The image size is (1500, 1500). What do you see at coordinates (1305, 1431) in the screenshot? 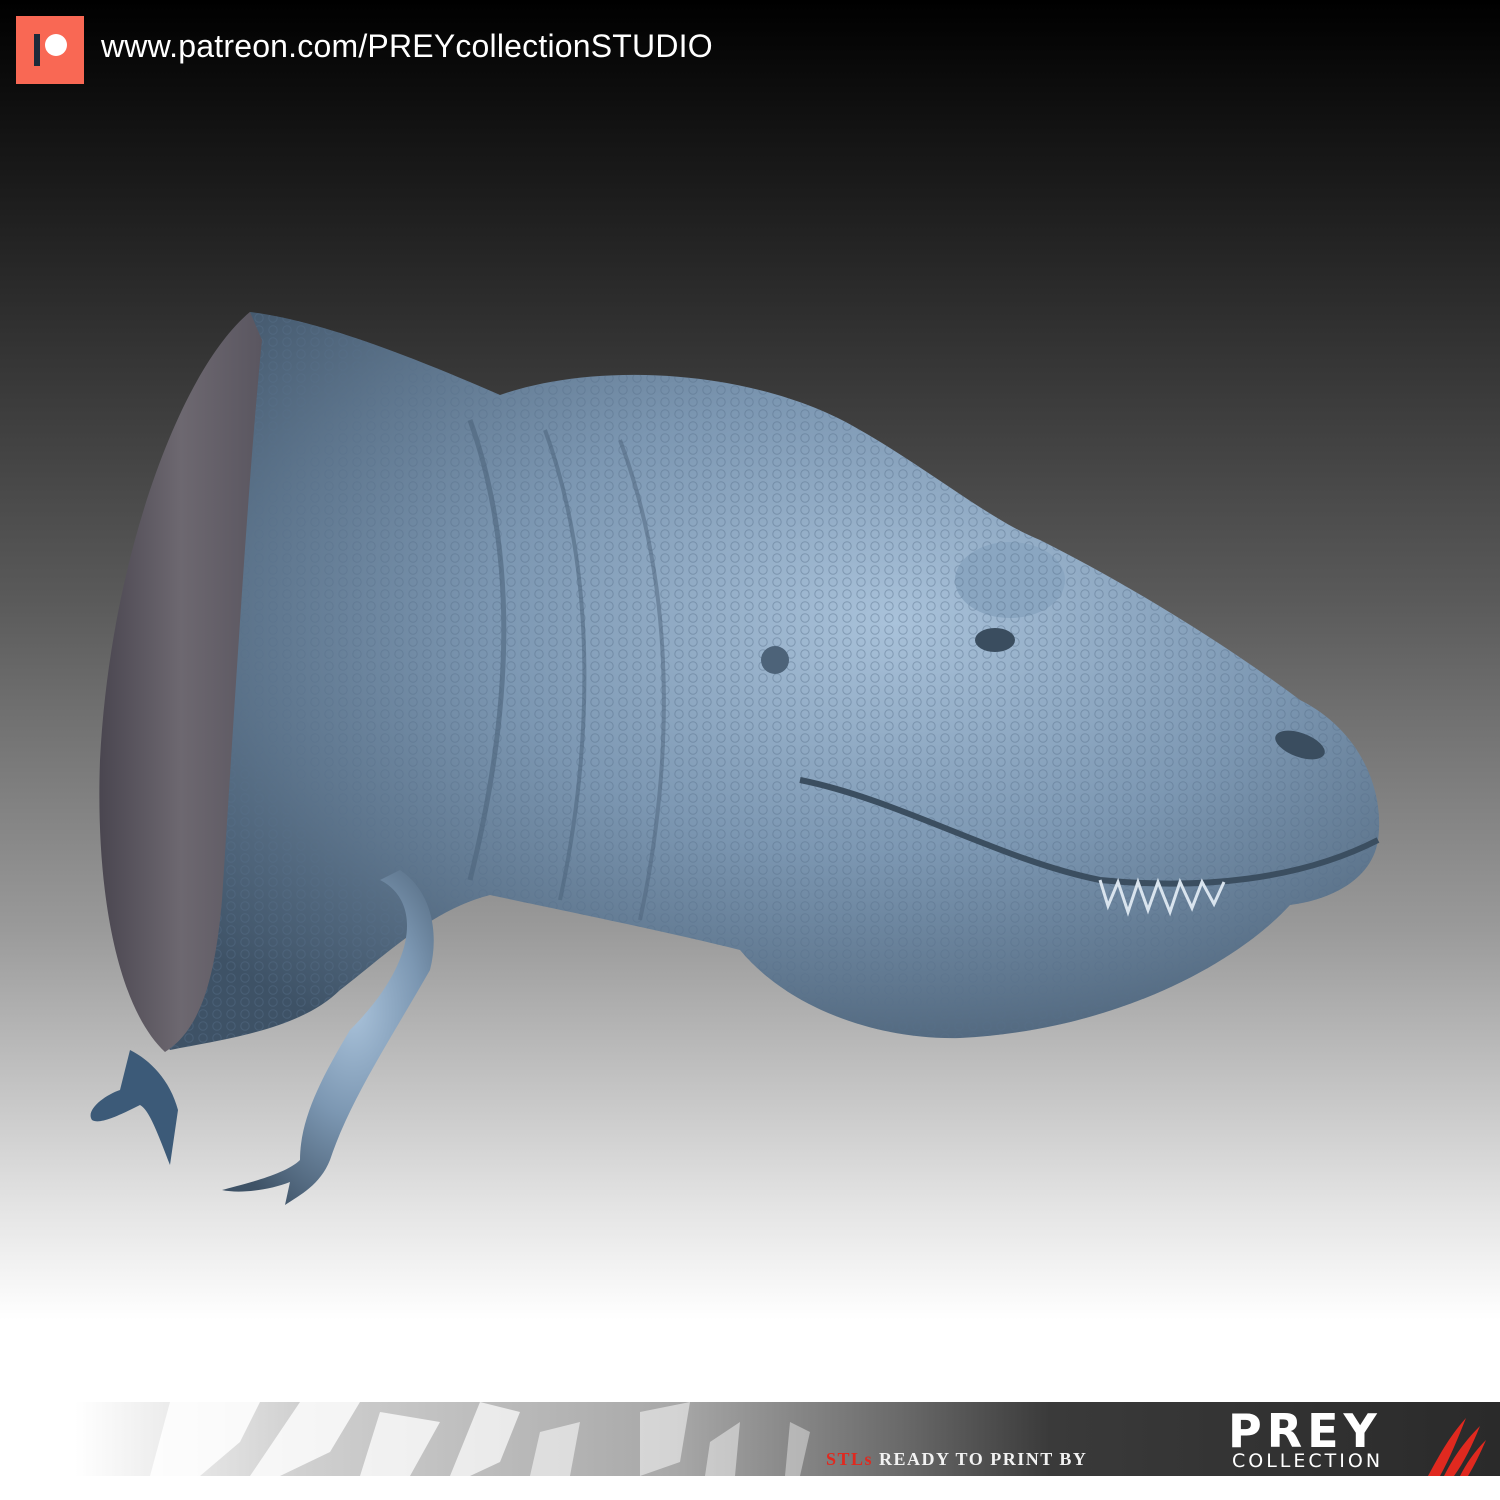
I see `brand-wordmark: PREY` at bounding box center [1305, 1431].